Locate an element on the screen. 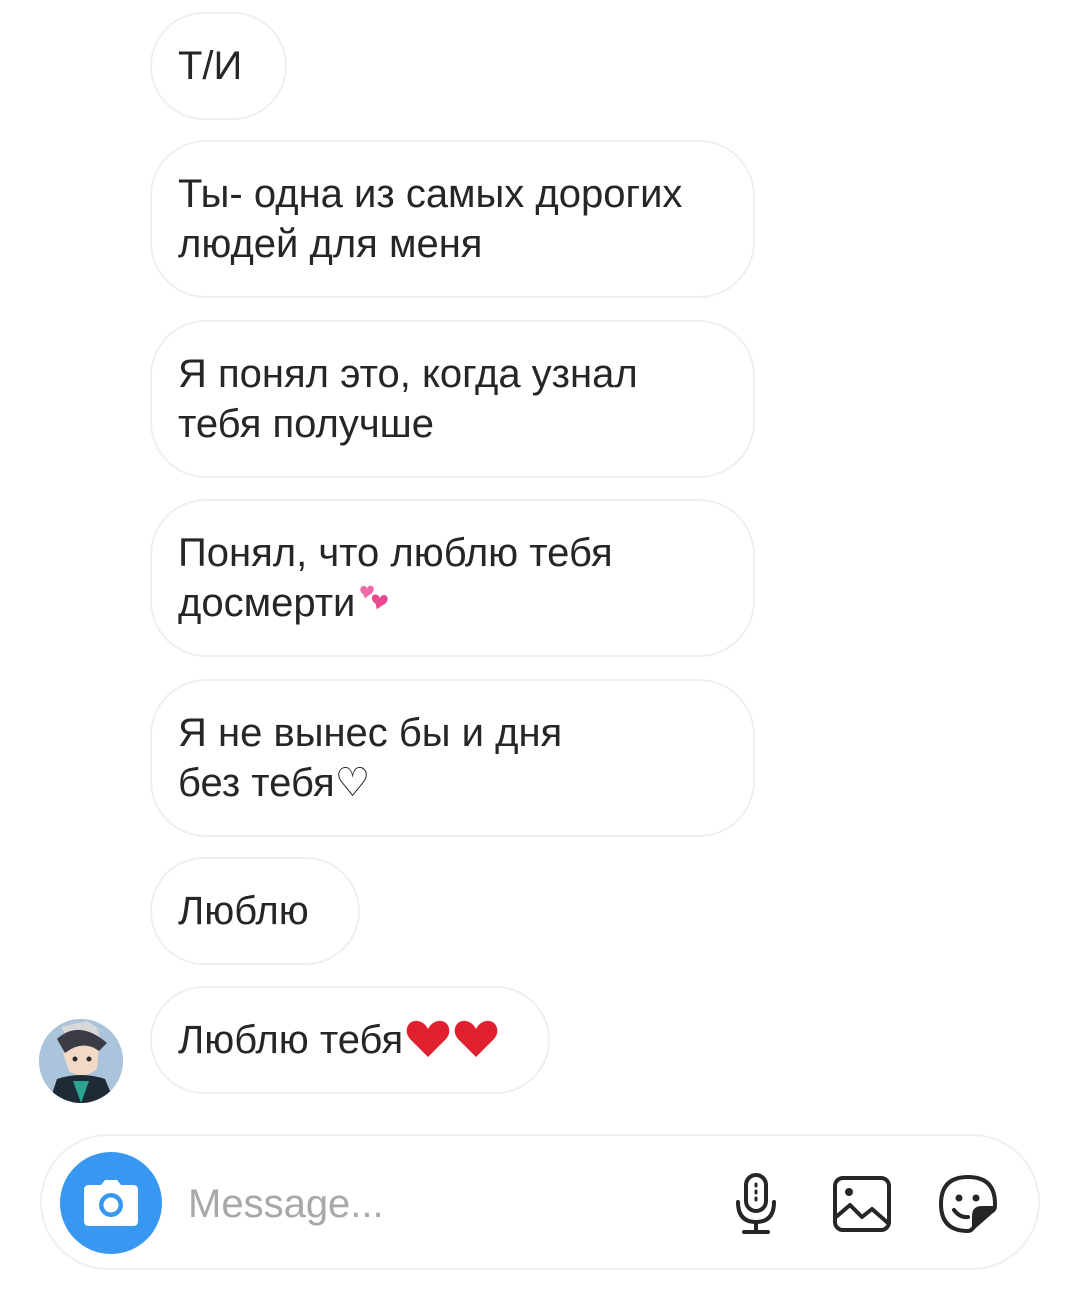 The width and height of the screenshot is (1080, 1312). message-text: Люблю тебя is located at coordinates (338, 1040).